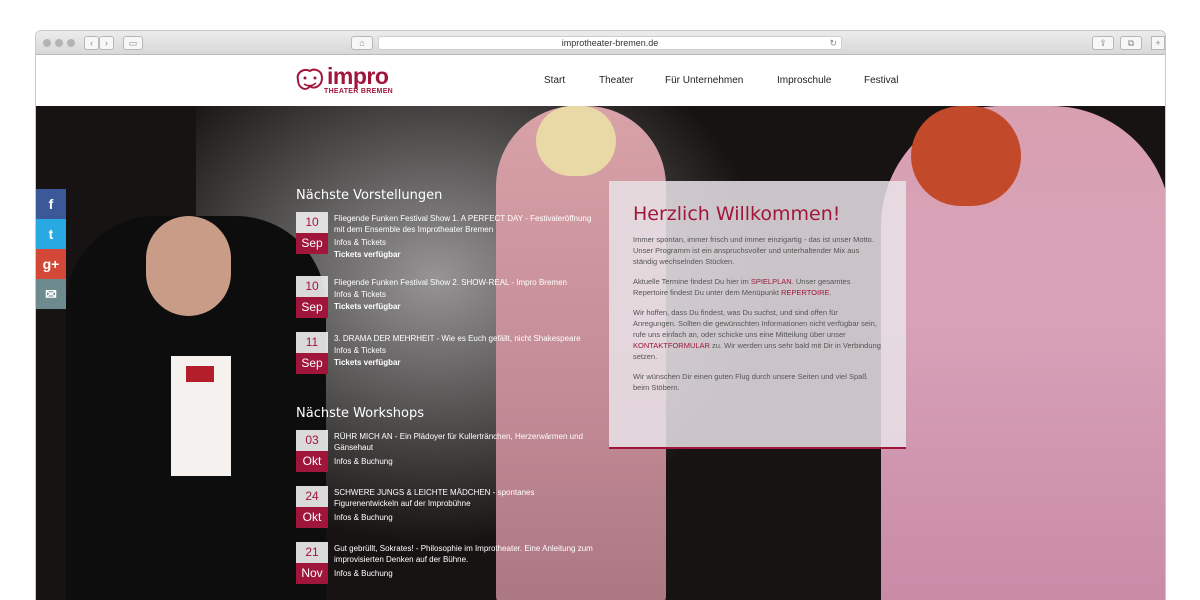 Image resolution: width=1200 pixels, height=600 pixels. Describe the element at coordinates (91, 43) in the screenshot. I see `back-button: ‹` at that location.